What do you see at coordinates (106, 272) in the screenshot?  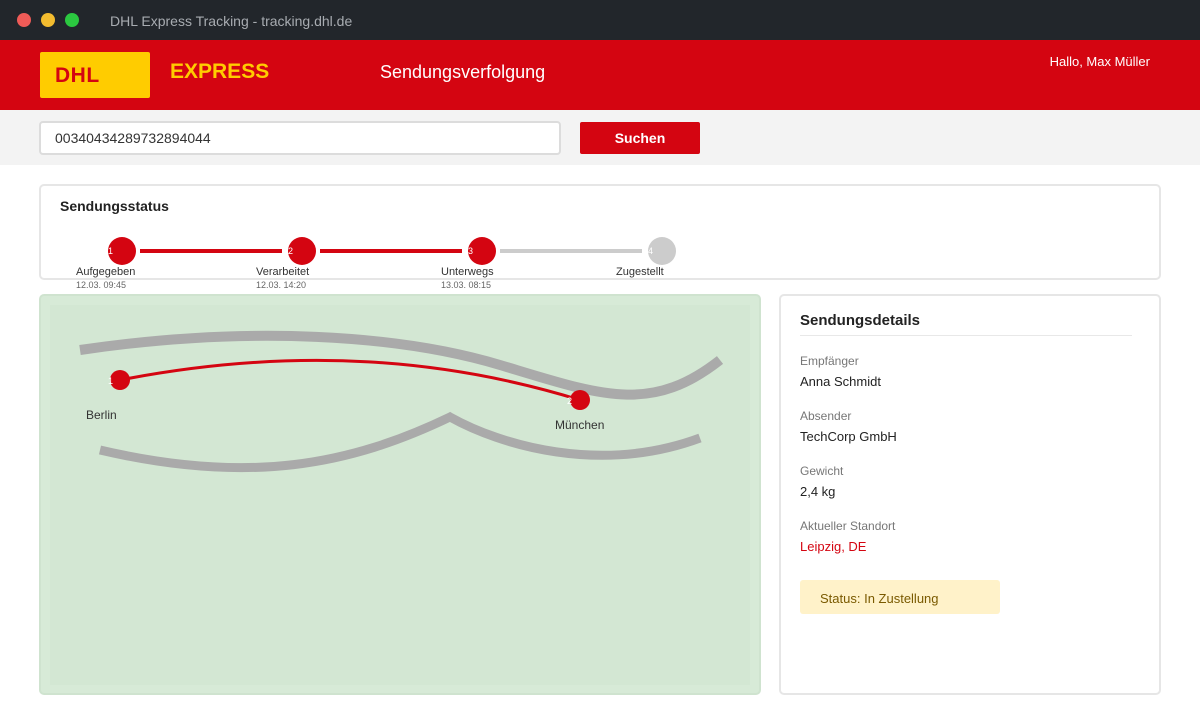 I see `step-1-label: Aufgegeben` at bounding box center [106, 272].